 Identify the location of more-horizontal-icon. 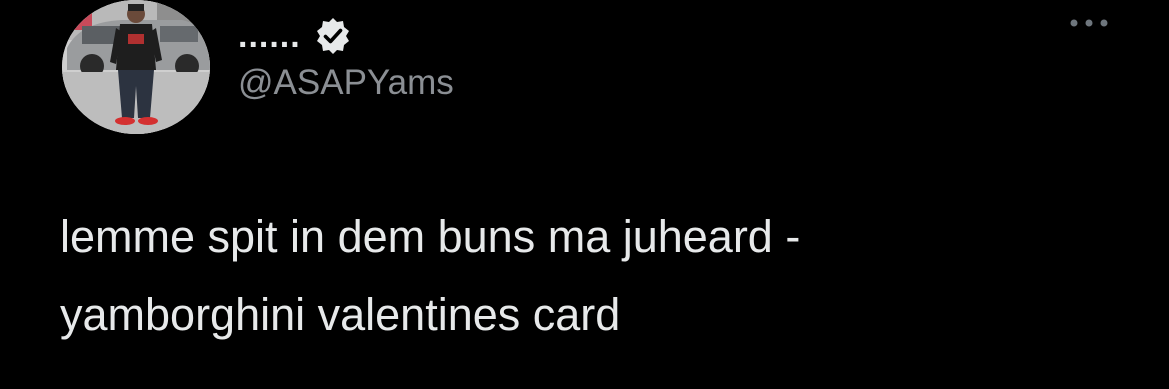
(1089, 23).